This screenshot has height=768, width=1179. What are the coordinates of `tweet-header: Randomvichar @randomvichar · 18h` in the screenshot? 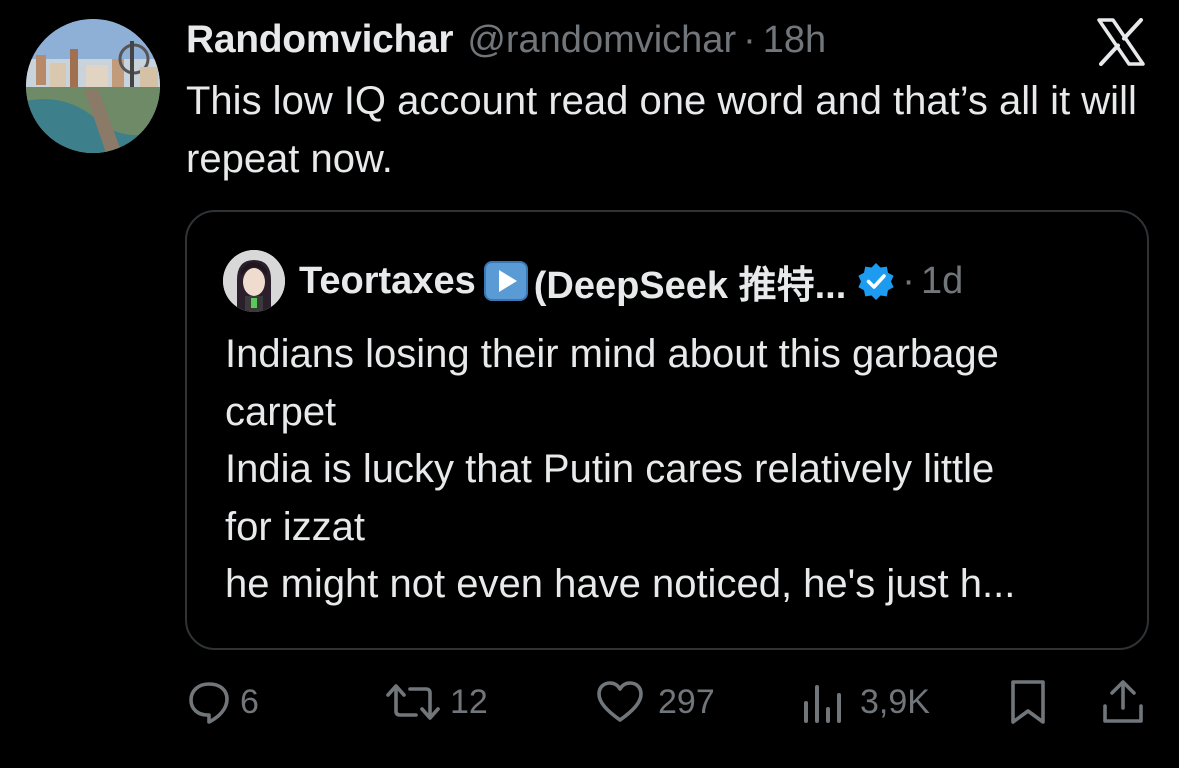 It's located at (506, 40).